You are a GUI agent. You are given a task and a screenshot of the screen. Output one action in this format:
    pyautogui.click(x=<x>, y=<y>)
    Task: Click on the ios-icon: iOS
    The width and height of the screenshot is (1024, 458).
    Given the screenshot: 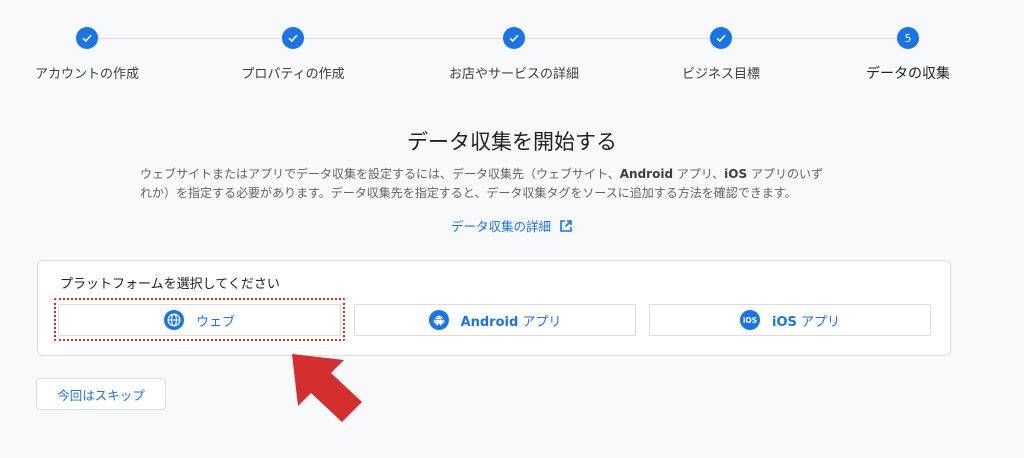 What is the action you would take?
    pyautogui.click(x=749, y=320)
    